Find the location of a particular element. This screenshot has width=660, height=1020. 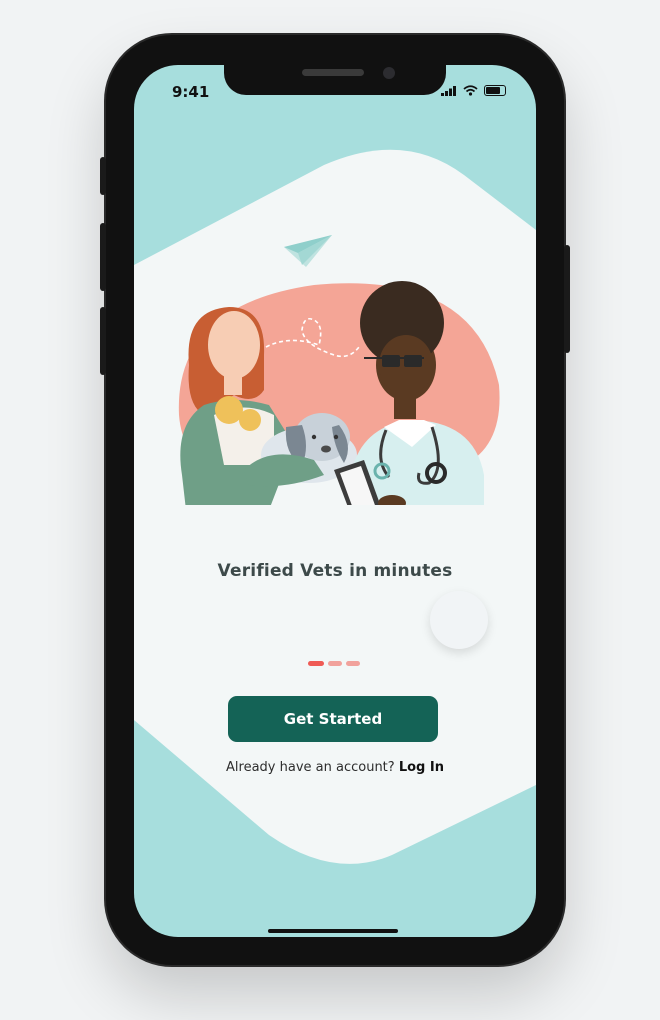

login-link: Log In is located at coordinates (421, 767).